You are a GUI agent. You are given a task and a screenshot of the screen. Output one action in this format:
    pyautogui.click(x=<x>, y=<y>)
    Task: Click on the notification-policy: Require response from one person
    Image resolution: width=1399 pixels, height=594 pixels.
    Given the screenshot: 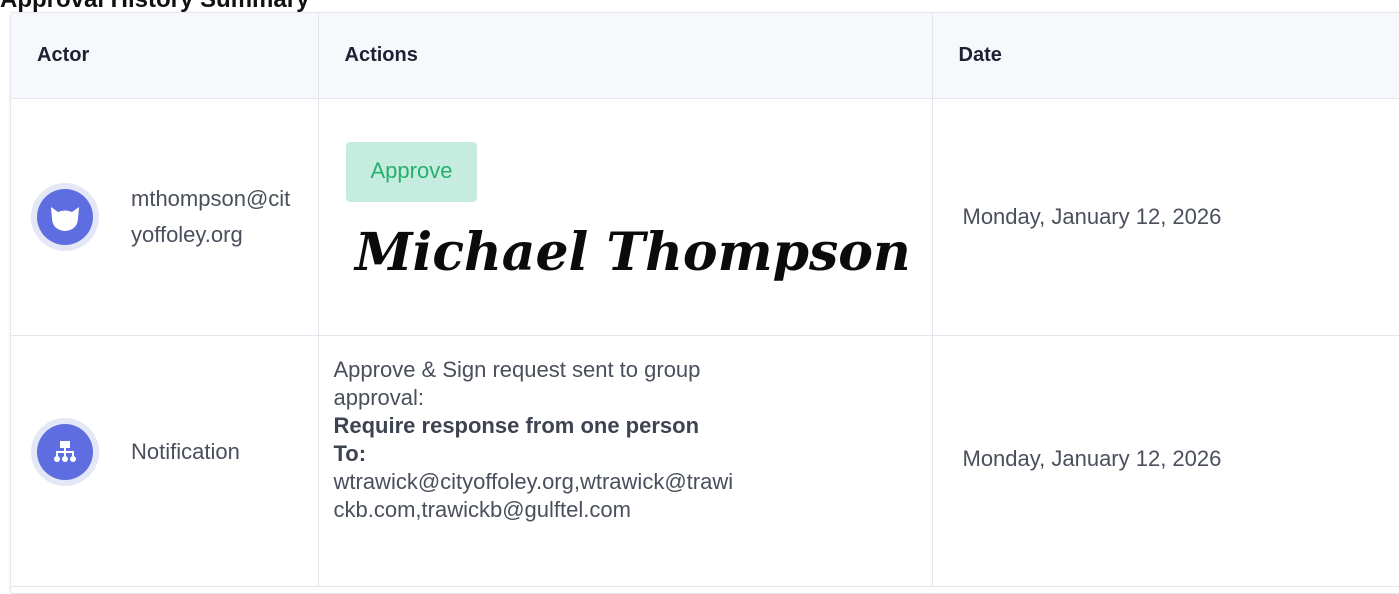 What is the action you would take?
    pyautogui.click(x=517, y=425)
    